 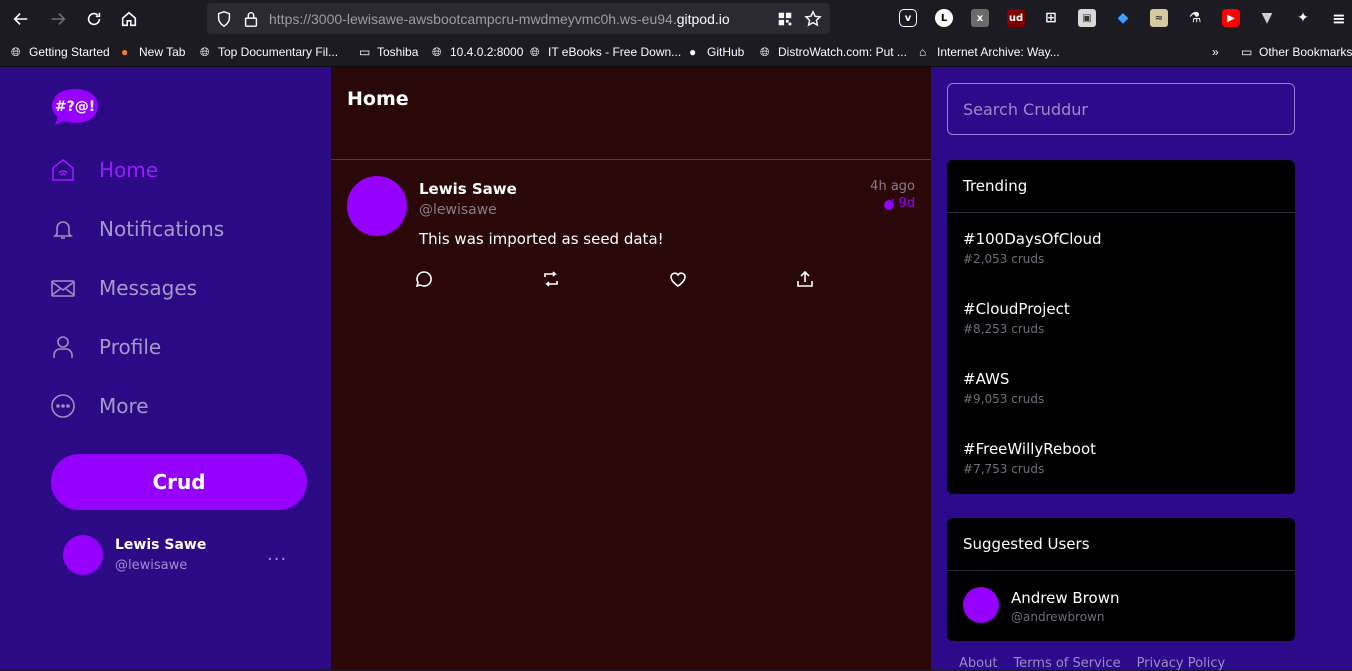 What do you see at coordinates (1004, 399) in the screenshot?
I see `trend-count: #9,053 cruds` at bounding box center [1004, 399].